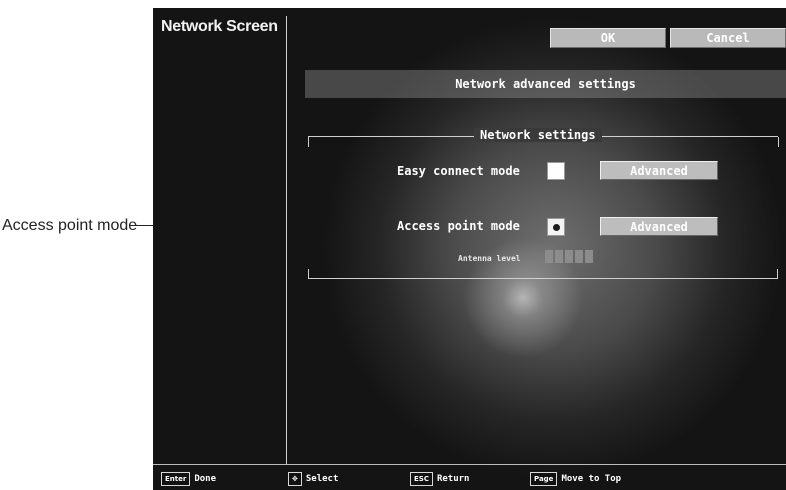 This screenshot has height=490, width=786. What do you see at coordinates (489, 258) in the screenshot?
I see `antenna-level-label: Antenna level` at bounding box center [489, 258].